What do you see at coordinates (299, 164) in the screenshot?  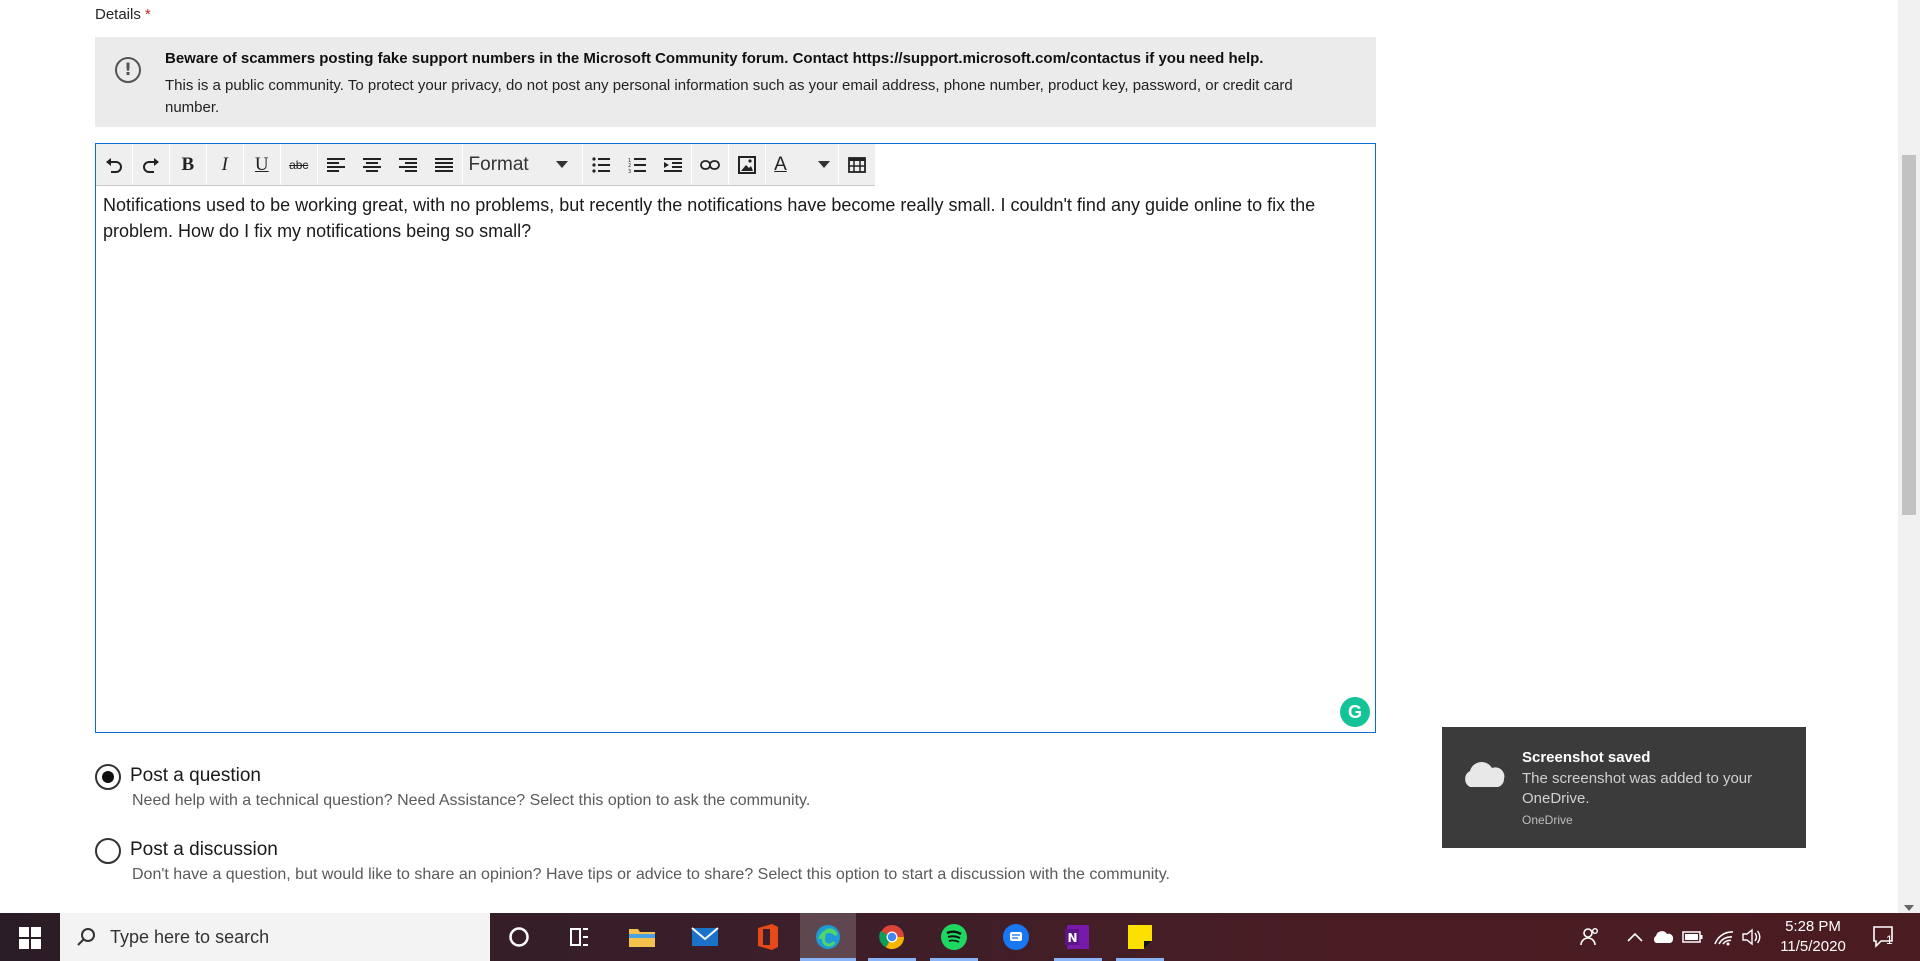 I see `strikethrough-icon: abc` at bounding box center [299, 164].